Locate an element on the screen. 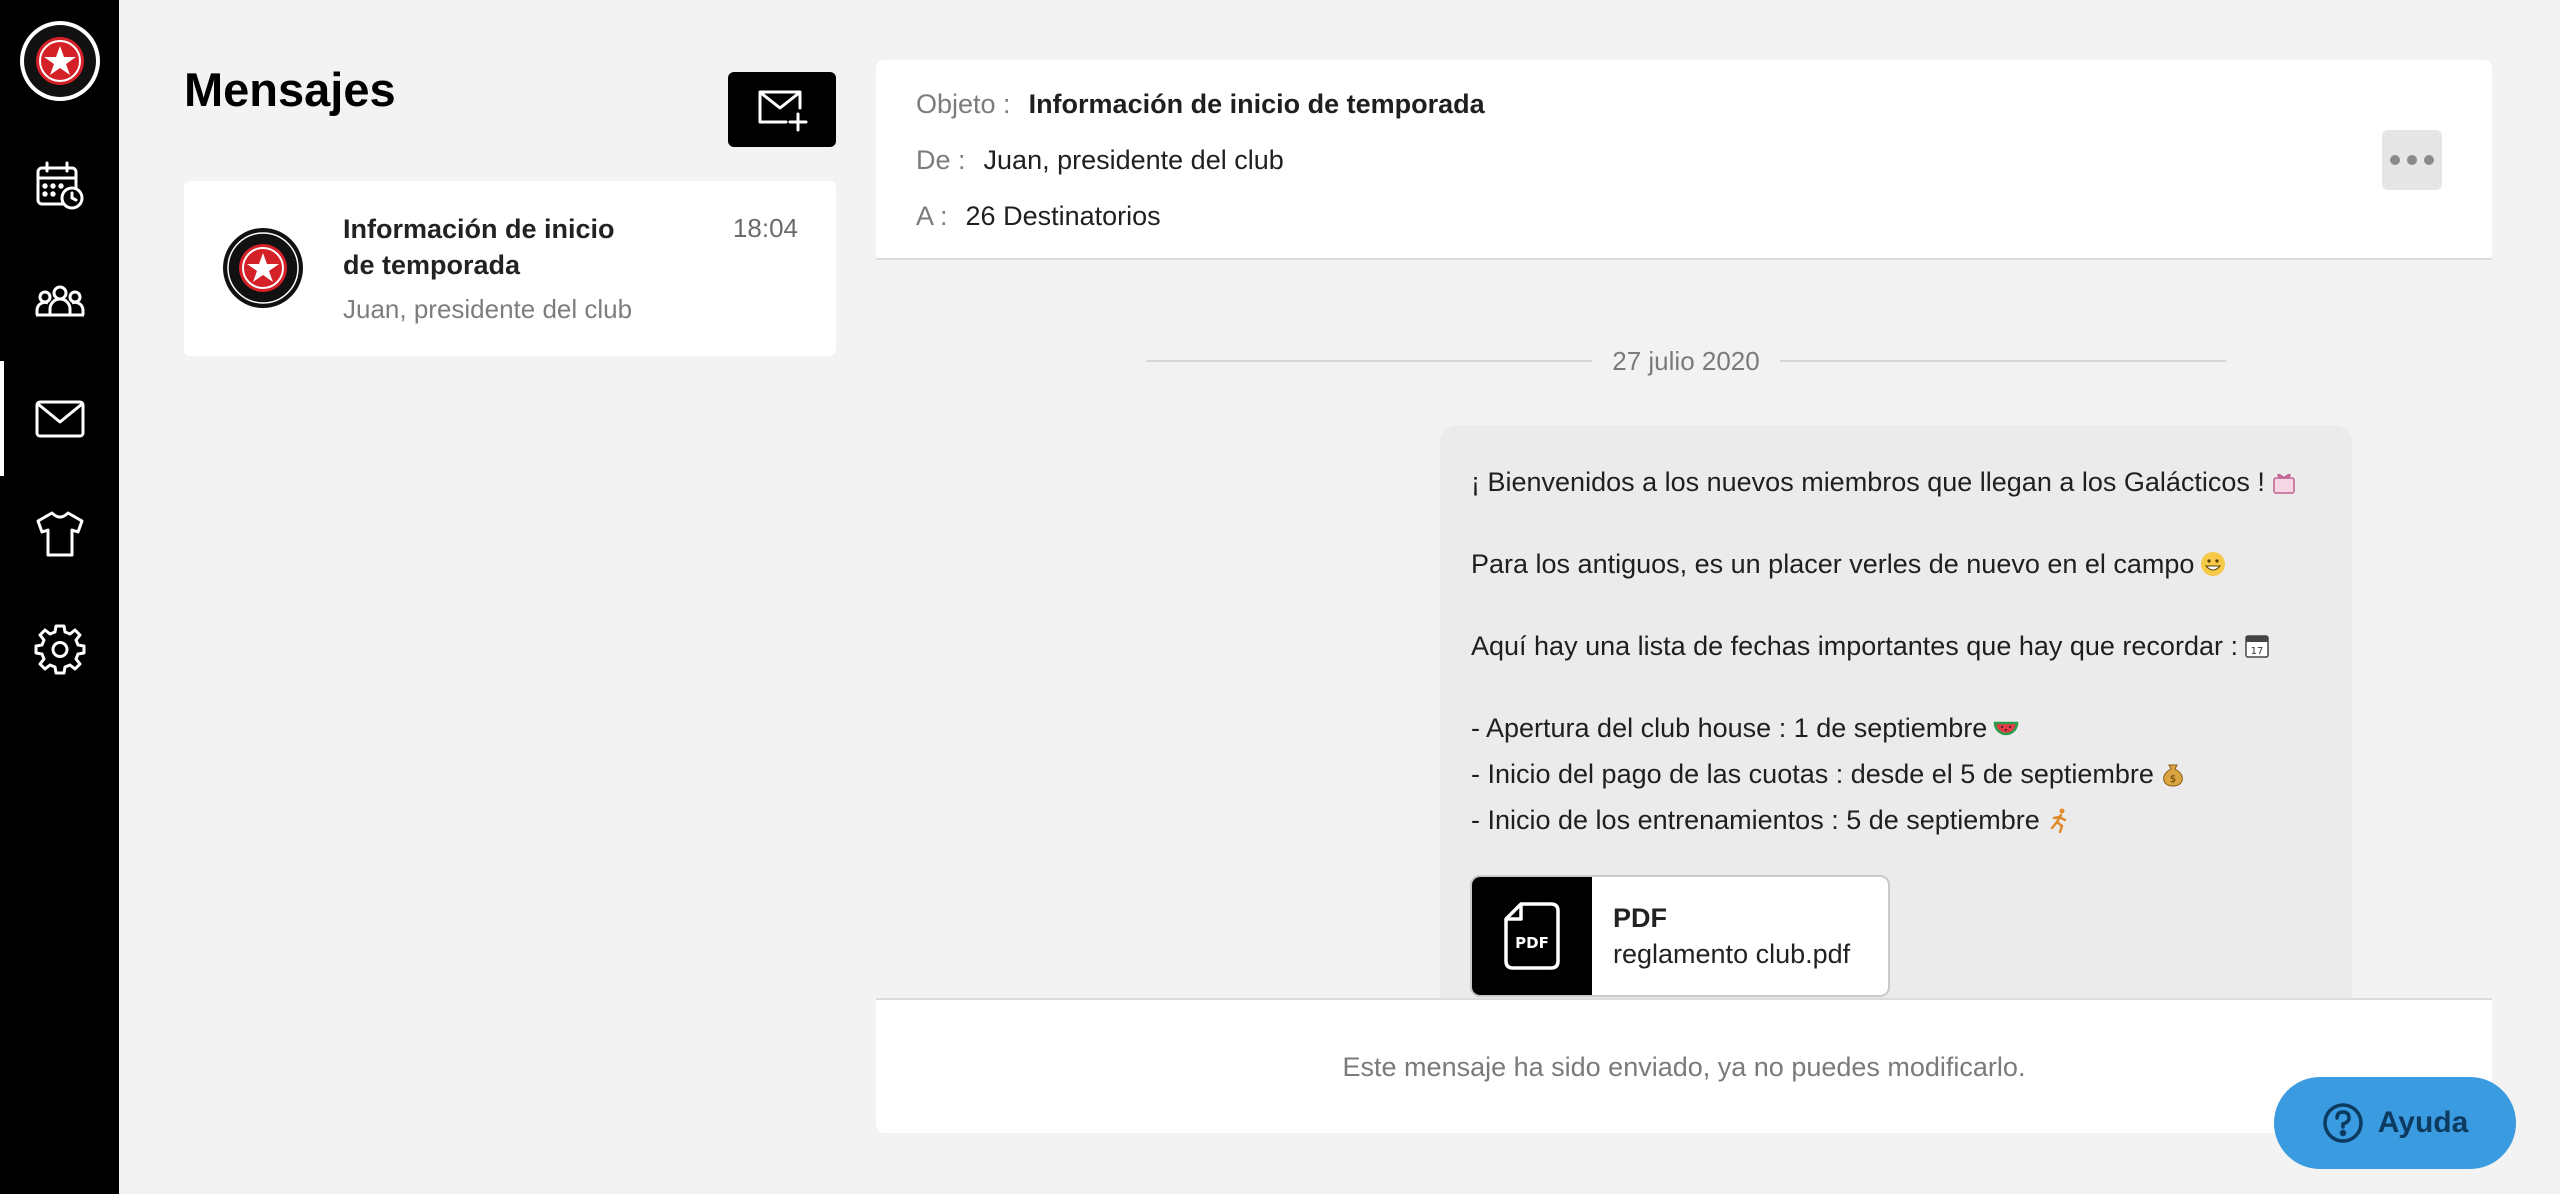  to-label: A : is located at coordinates (932, 216).